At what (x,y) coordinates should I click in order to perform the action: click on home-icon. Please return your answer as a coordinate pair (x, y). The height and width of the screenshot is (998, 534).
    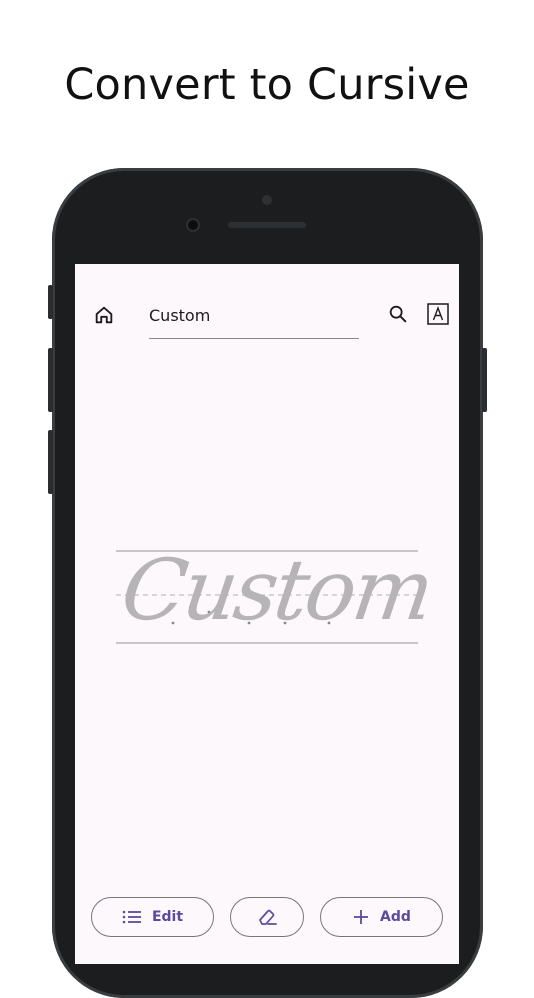
    Looking at the image, I should click on (104, 315).